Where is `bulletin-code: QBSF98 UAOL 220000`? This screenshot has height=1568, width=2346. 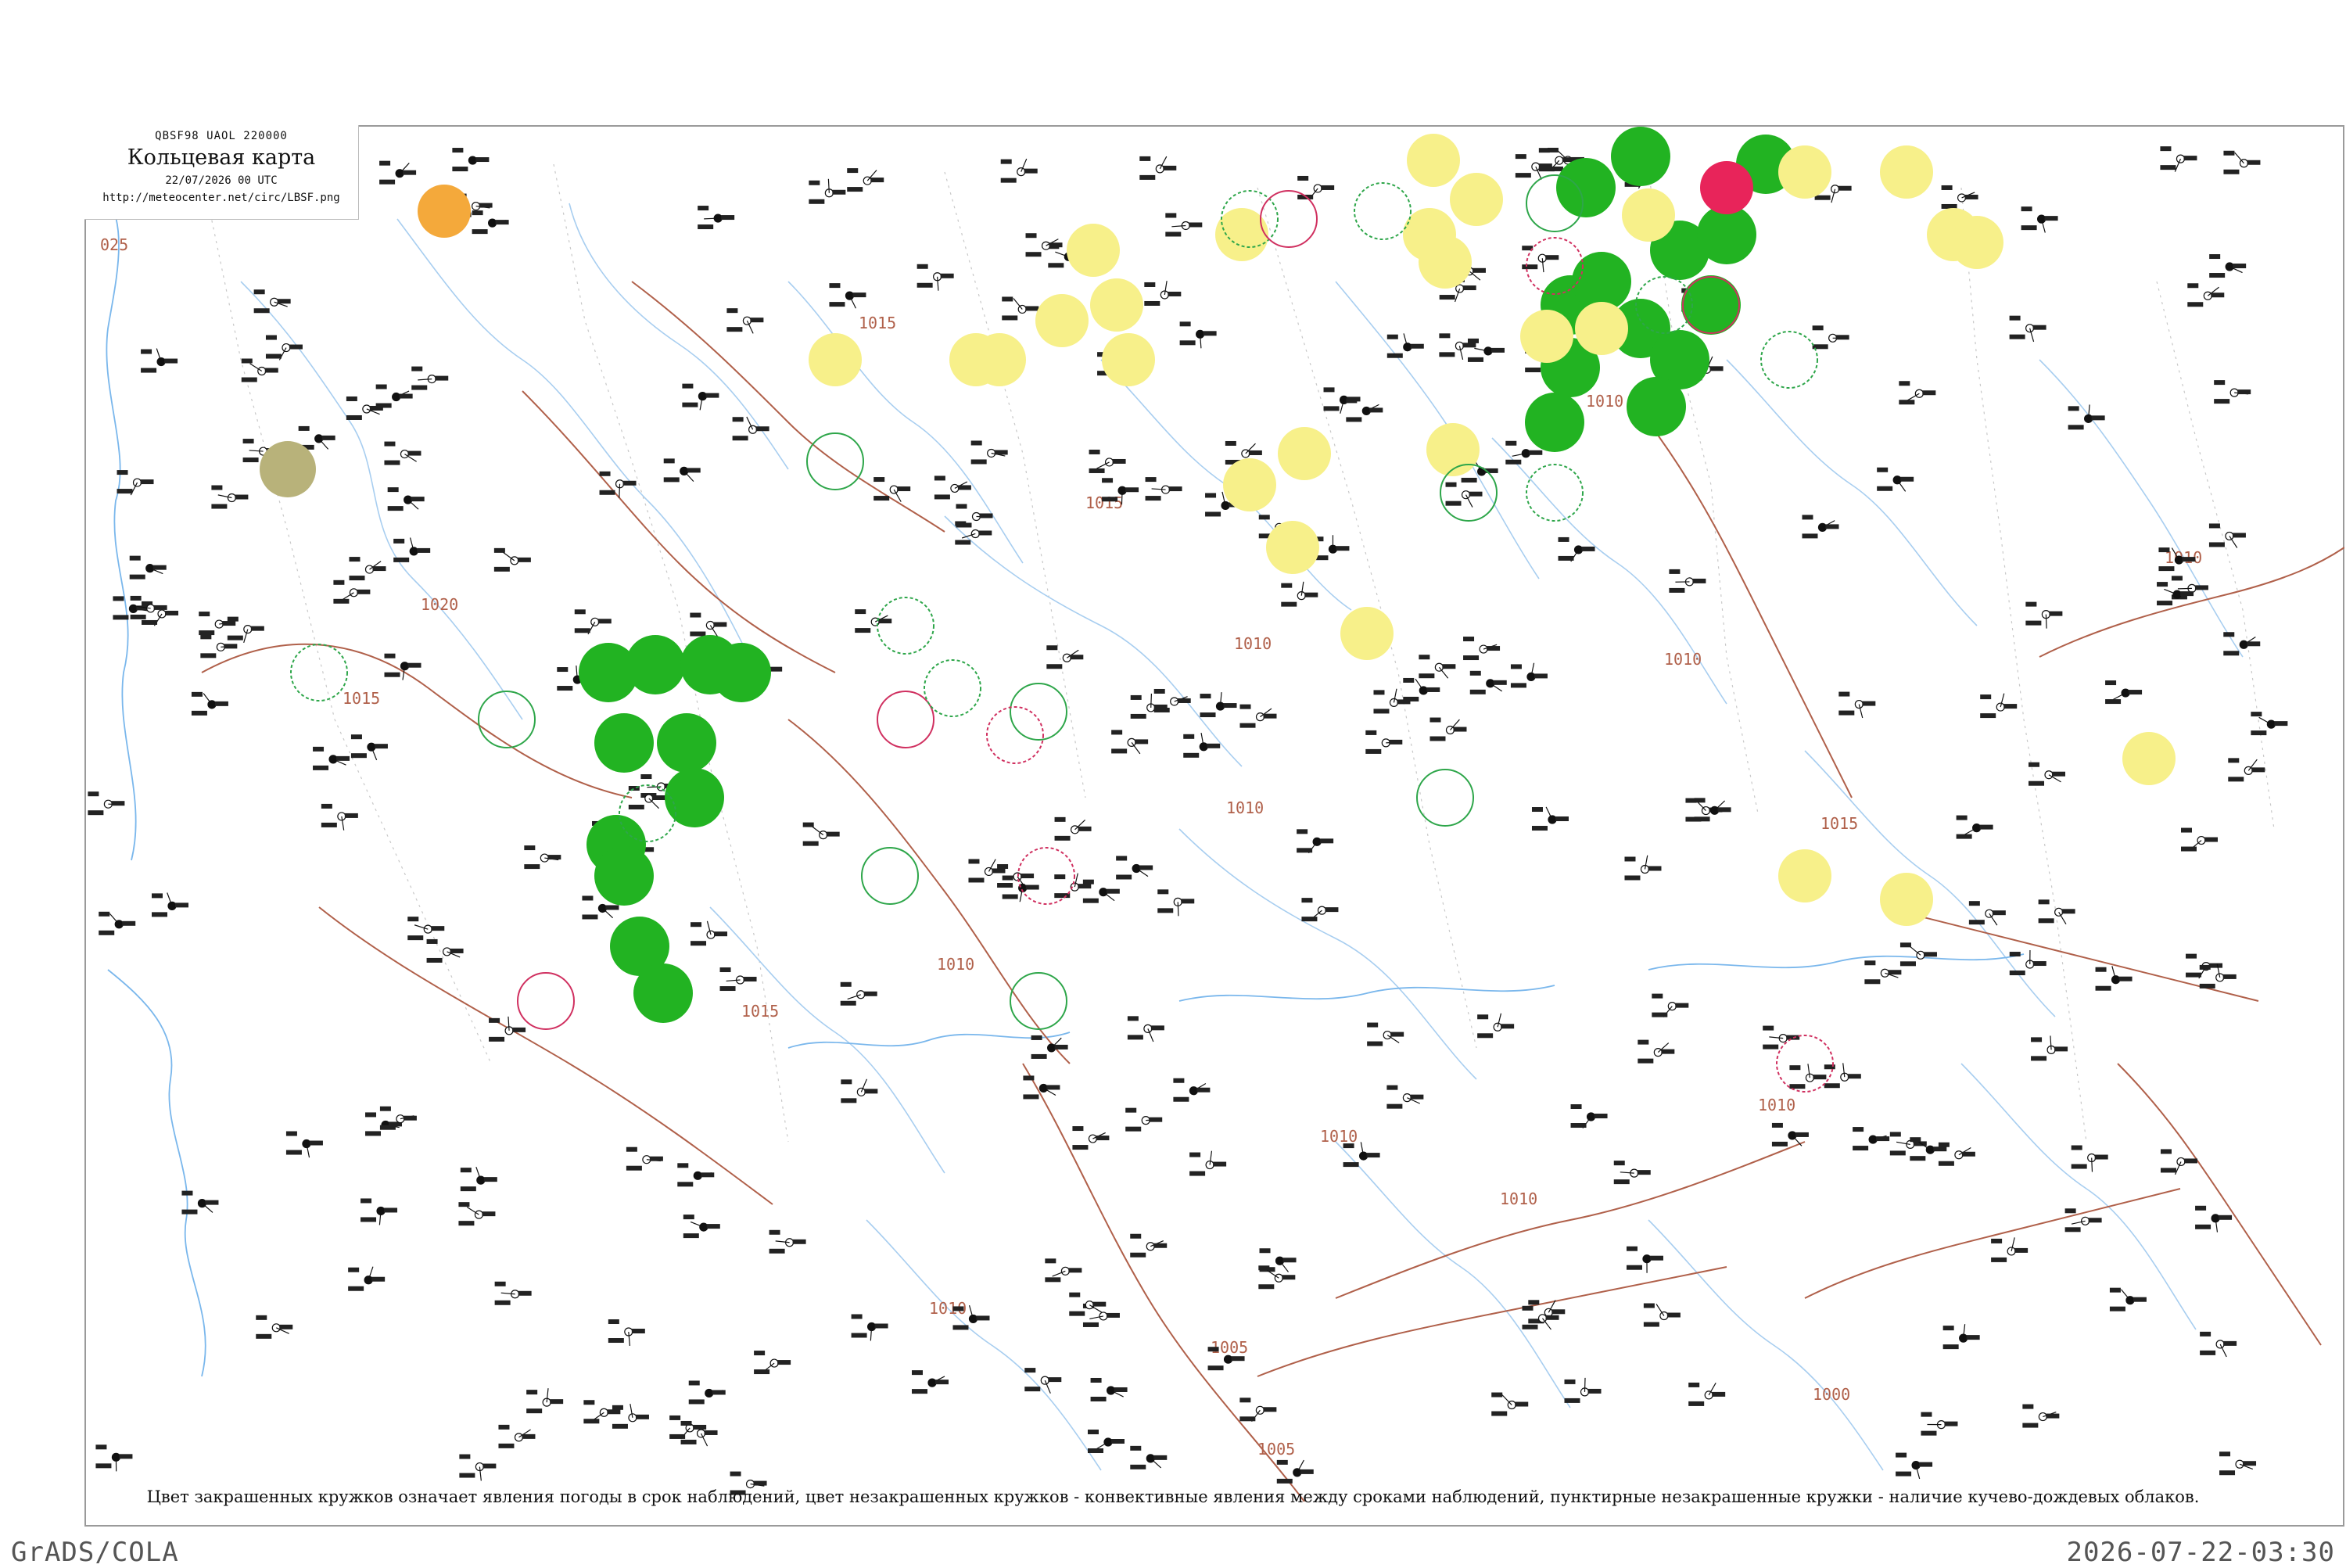
bulletin-code: QBSF98 UAOL 220000 is located at coordinates (221, 136).